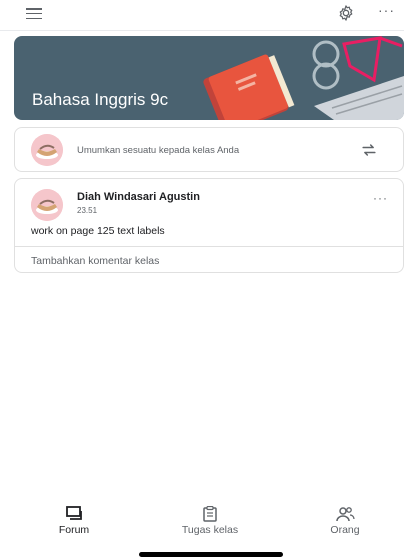 The width and height of the screenshot is (404, 557). Describe the element at coordinates (138, 197) in the screenshot. I see `post-author: Diah Windasari Agustin` at that location.